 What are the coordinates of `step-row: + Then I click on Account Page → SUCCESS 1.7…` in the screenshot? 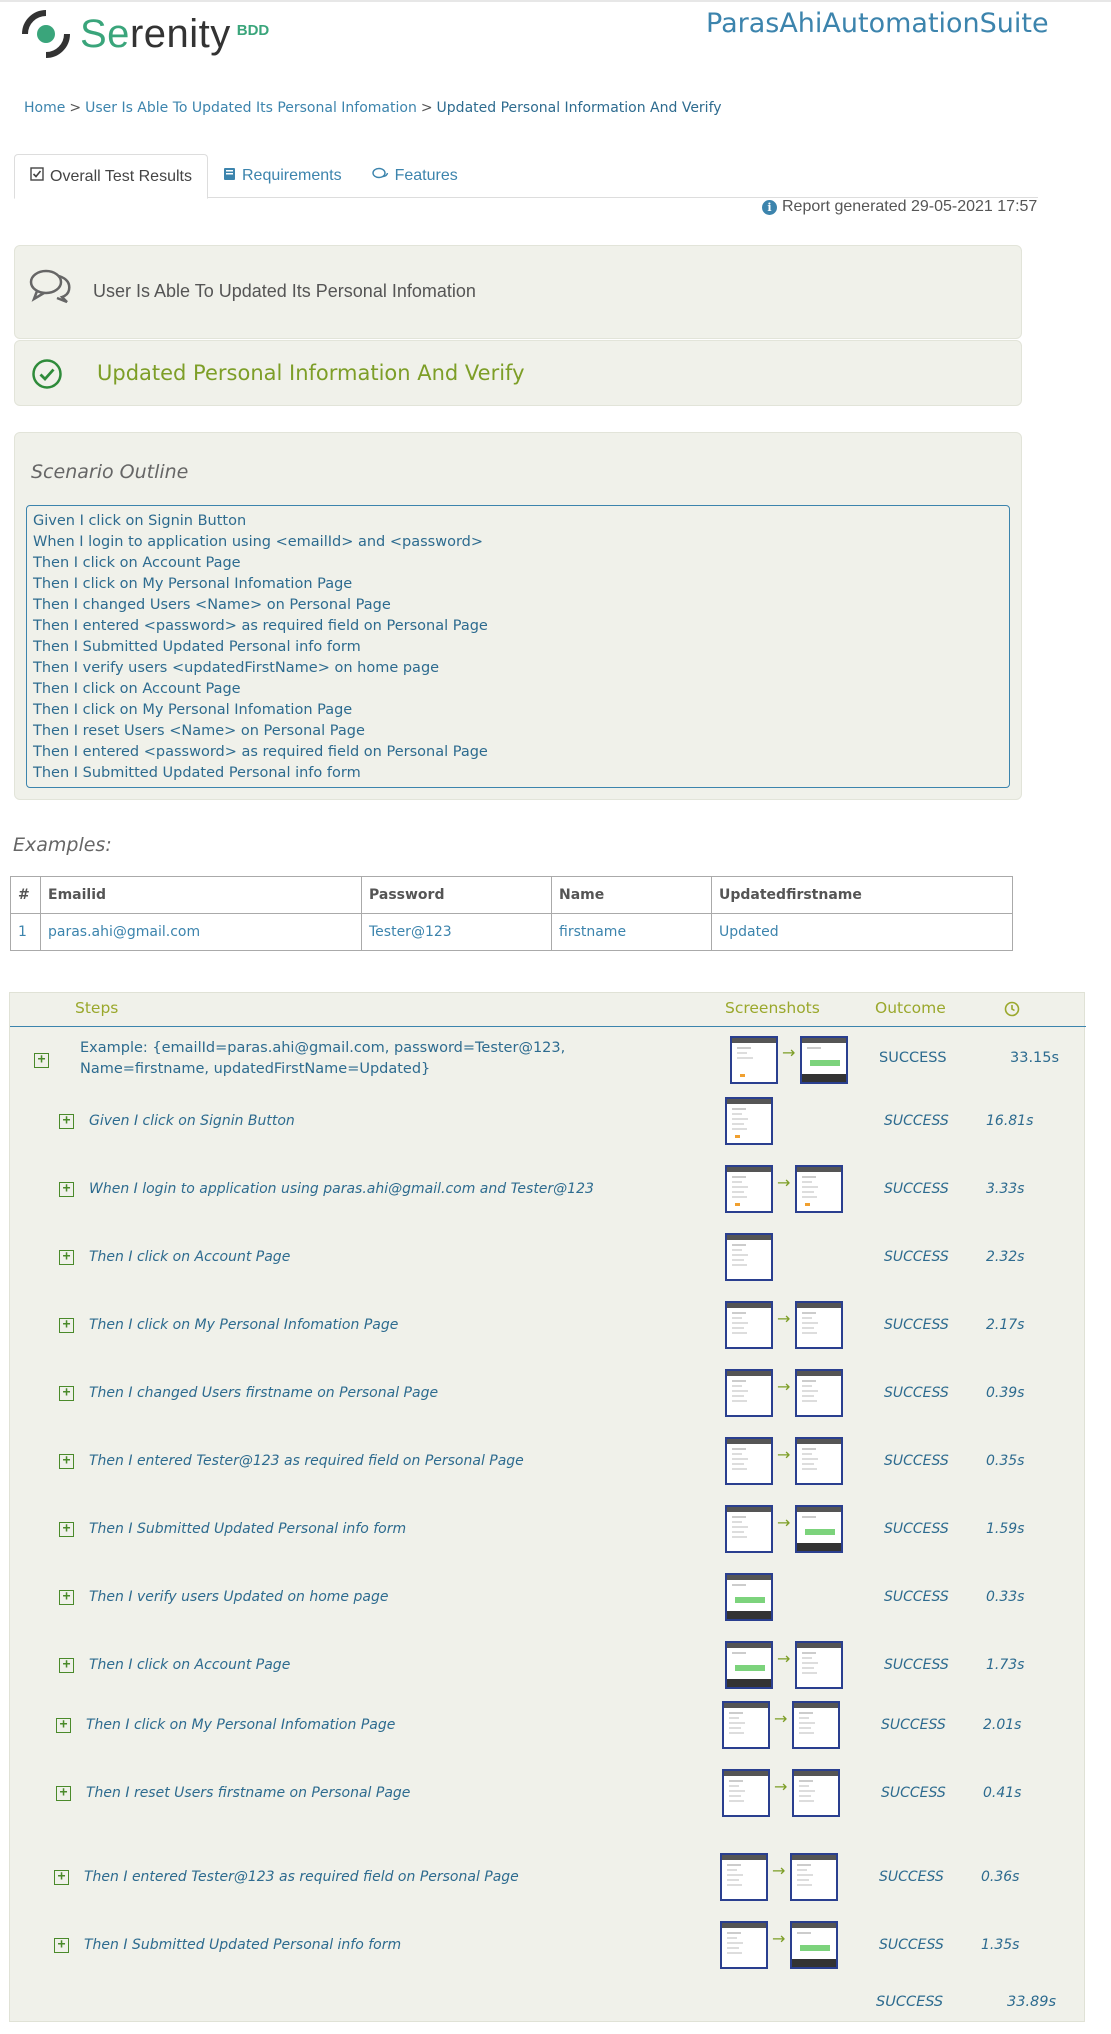 It's located at (548, 1666).